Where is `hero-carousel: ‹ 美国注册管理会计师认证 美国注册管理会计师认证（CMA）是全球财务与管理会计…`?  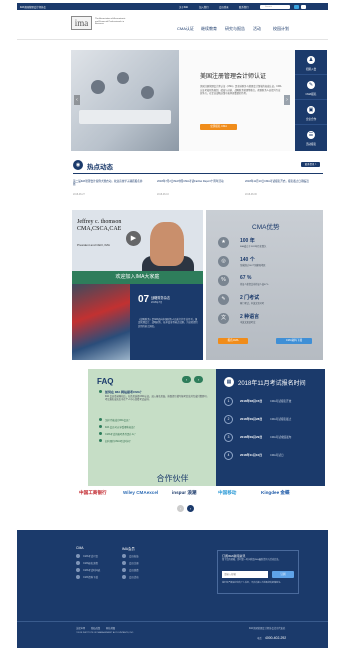
hero-carousel: ‹ 美国注册管理会计师认证 美国注册管理会计师认证（CMA）是全球财务与管理会计… is located at coordinates (199, 100).